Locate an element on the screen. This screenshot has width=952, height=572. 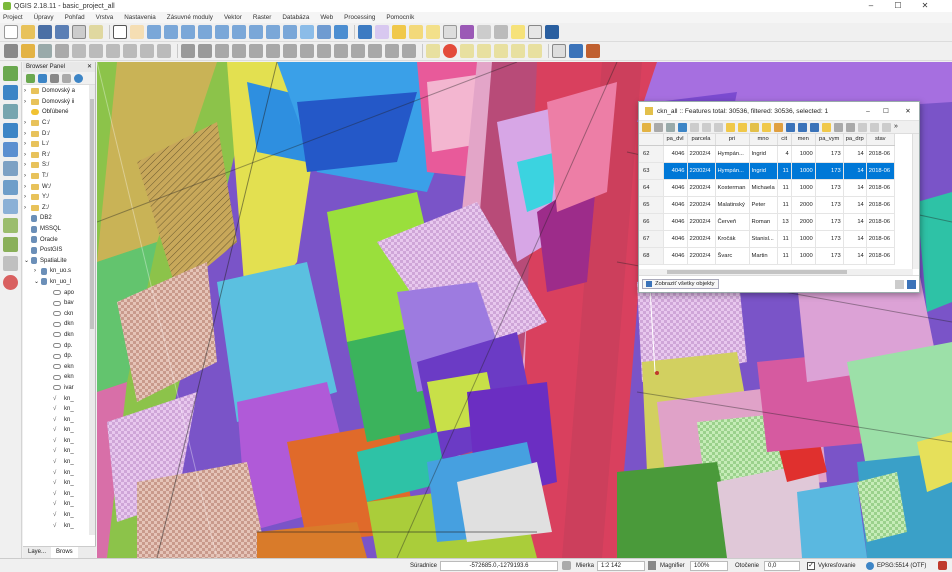
select-expression-icon is located at coordinates (754, 127).